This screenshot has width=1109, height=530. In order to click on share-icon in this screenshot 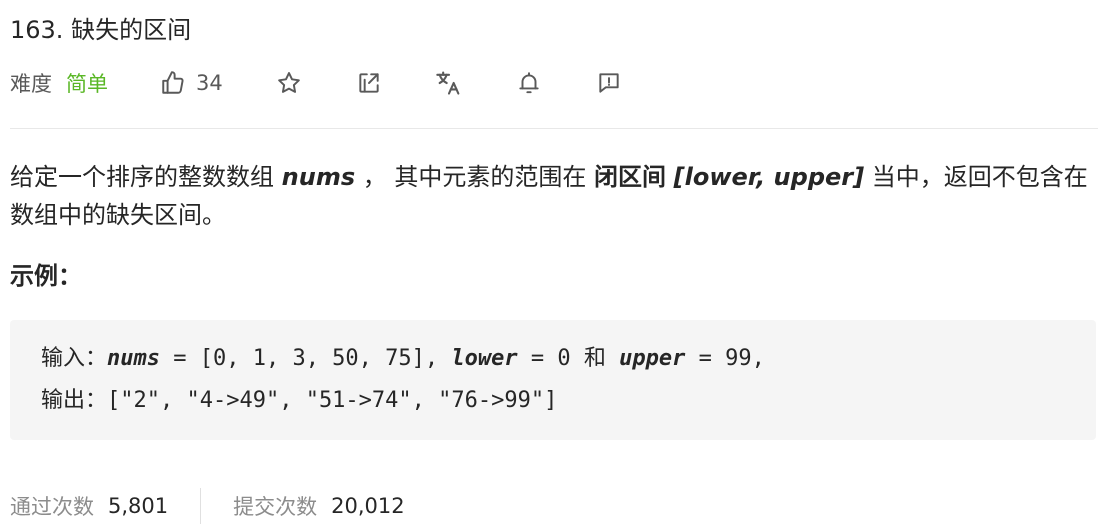, I will do `click(369, 83)`.